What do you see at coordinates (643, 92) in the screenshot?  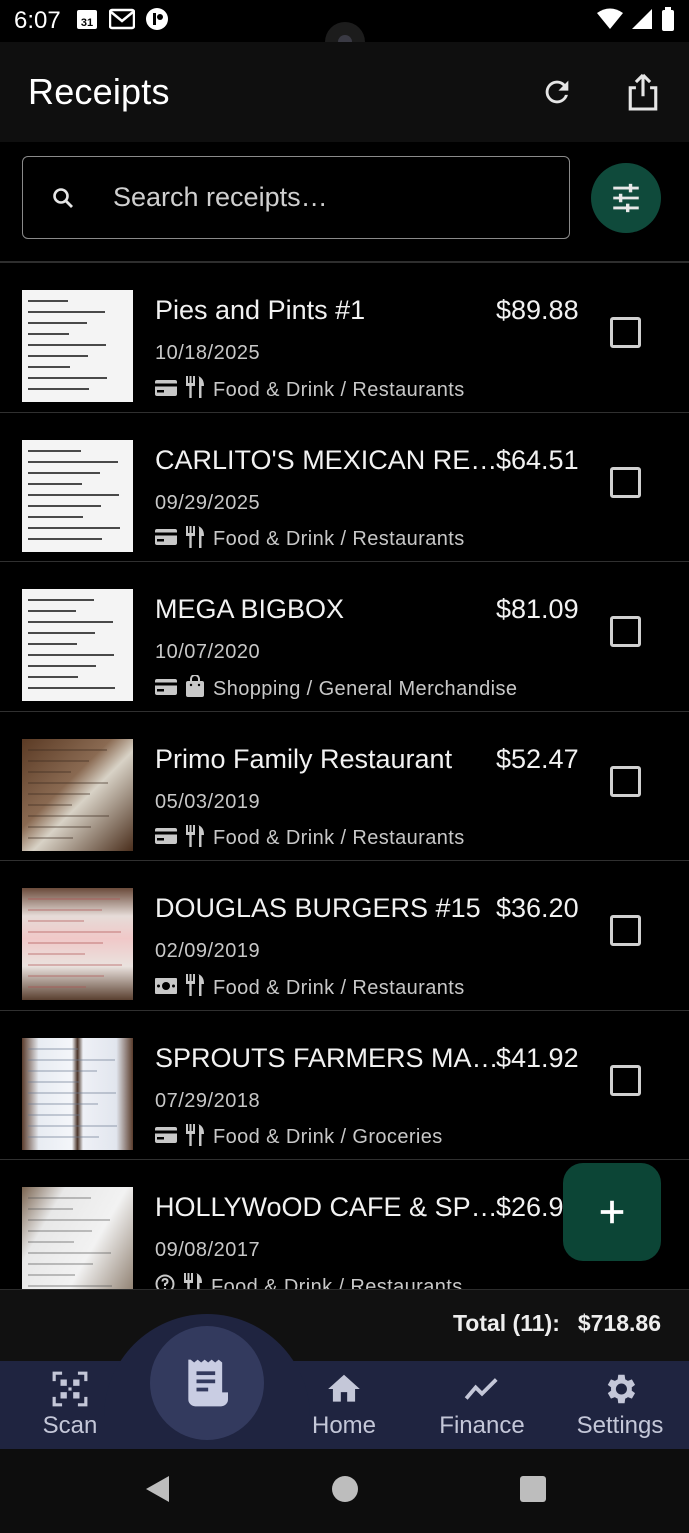 I see `share-button` at bounding box center [643, 92].